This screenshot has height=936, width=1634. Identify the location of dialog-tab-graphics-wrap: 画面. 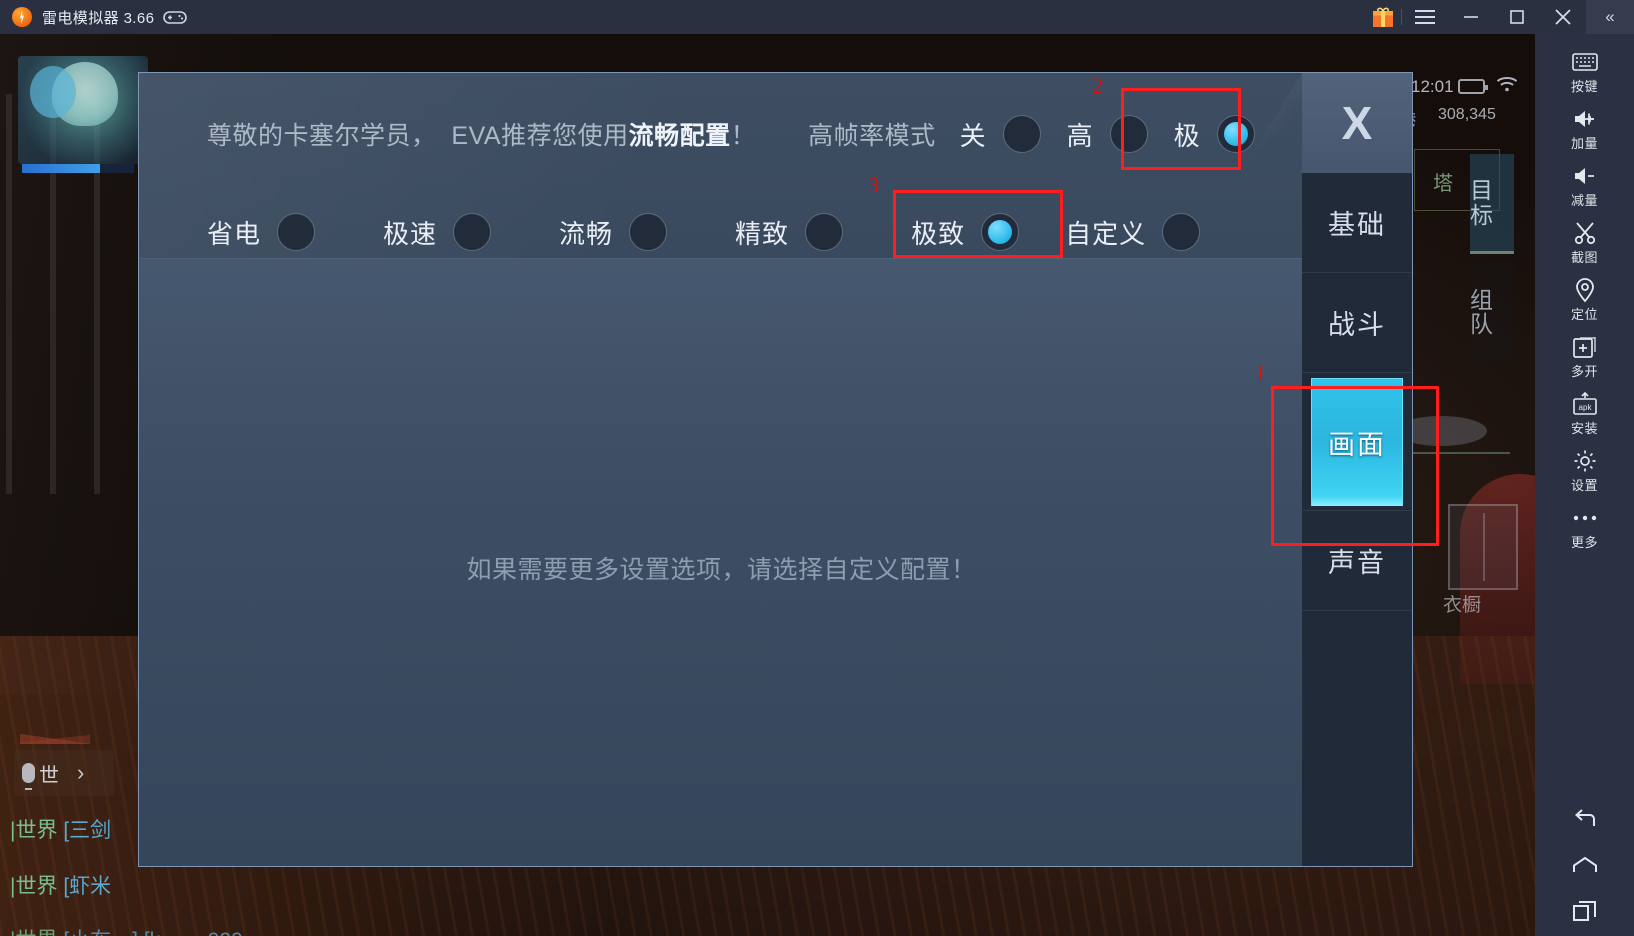
(1357, 442).